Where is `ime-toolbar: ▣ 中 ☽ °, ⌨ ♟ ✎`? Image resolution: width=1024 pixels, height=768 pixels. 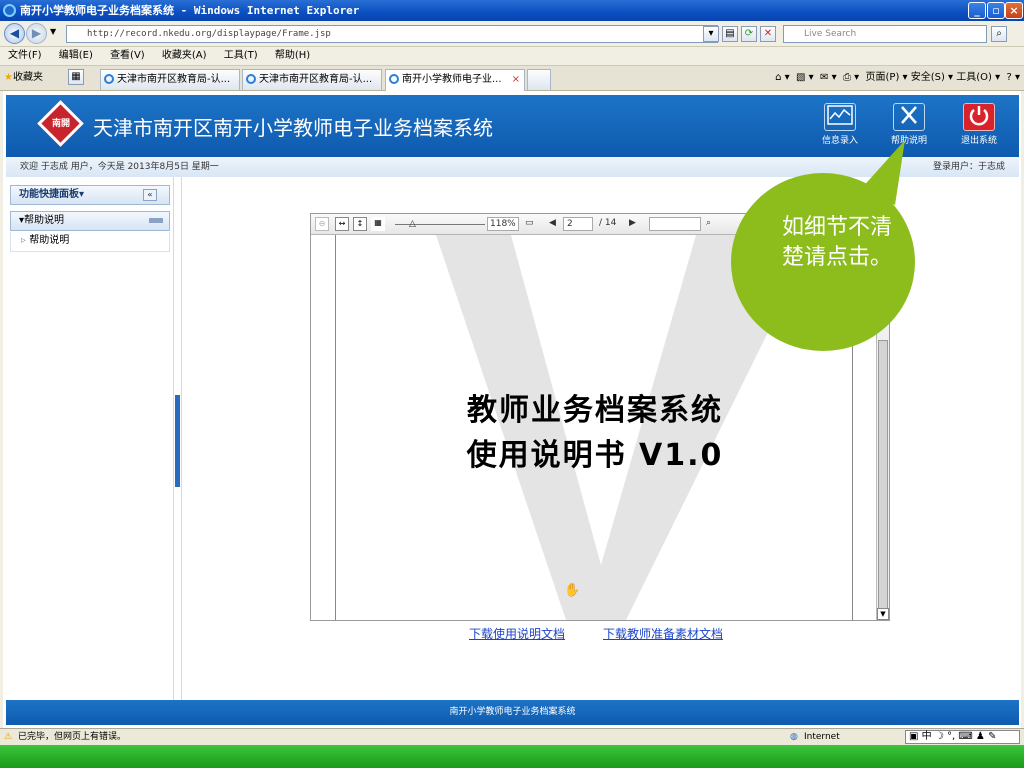
ime-toolbar: ▣ 中 ☽ °, ⌨ ♟ ✎ is located at coordinates (962, 737).